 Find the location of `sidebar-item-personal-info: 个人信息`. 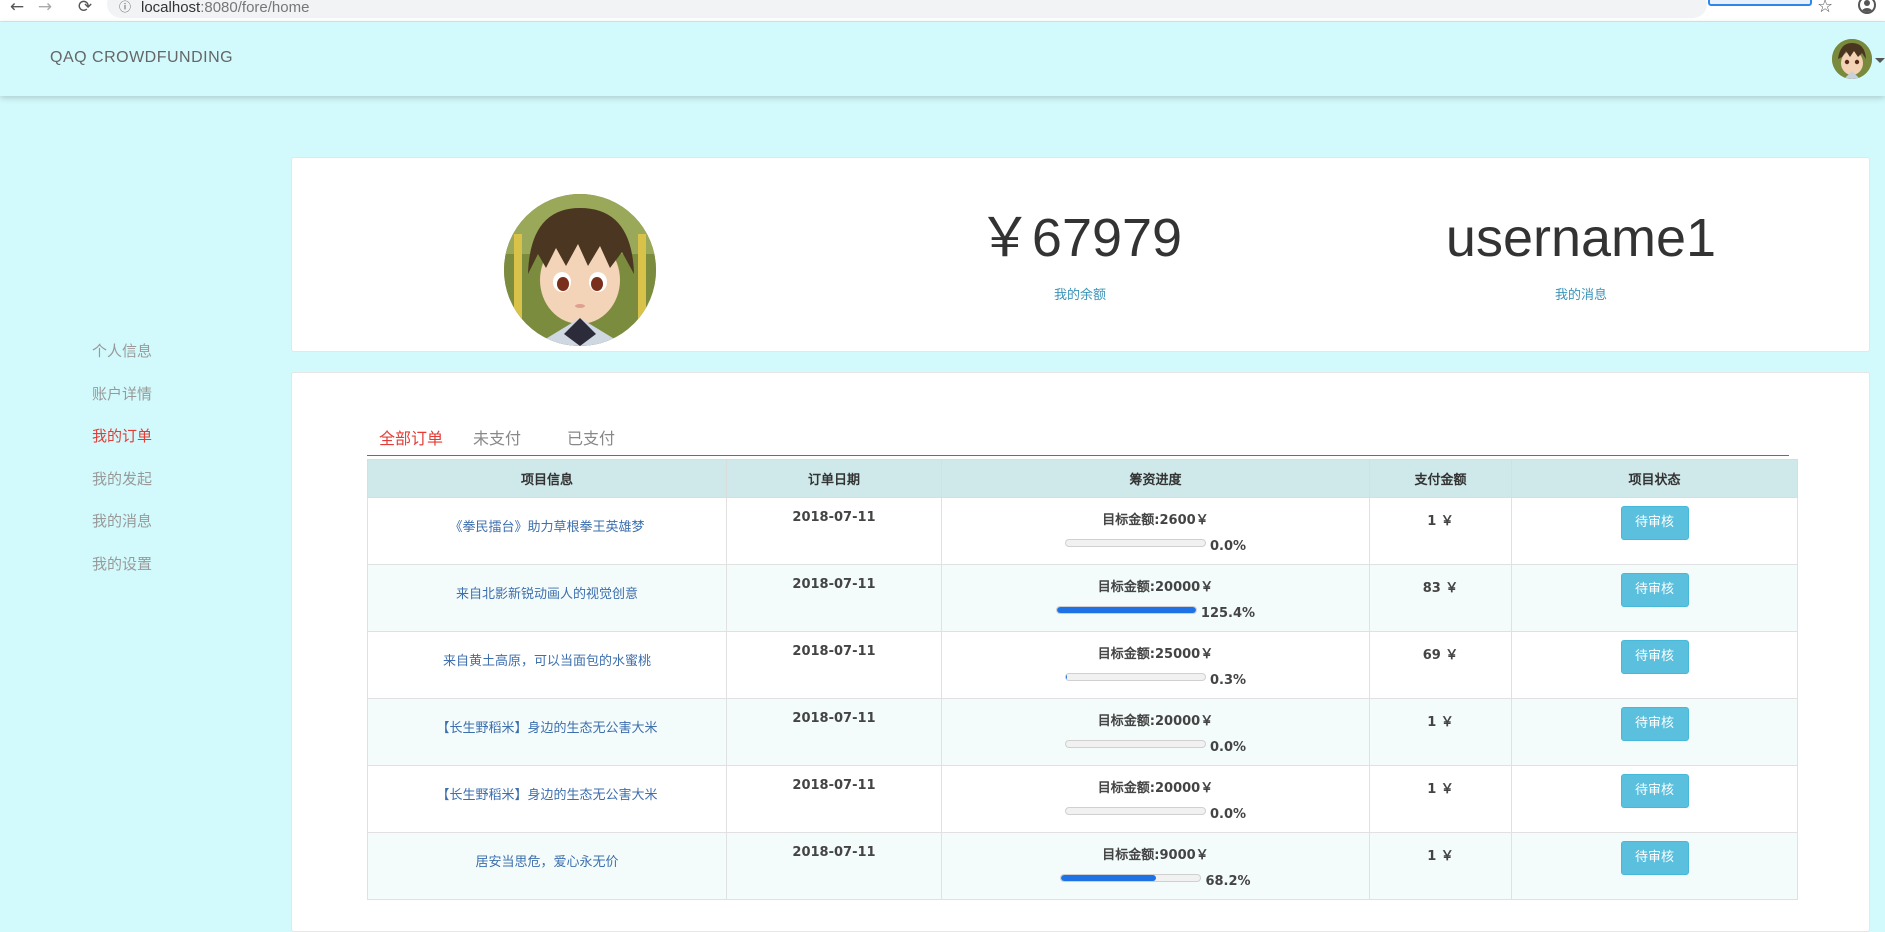

sidebar-item-personal-info: 个人信息 is located at coordinates (162, 356).